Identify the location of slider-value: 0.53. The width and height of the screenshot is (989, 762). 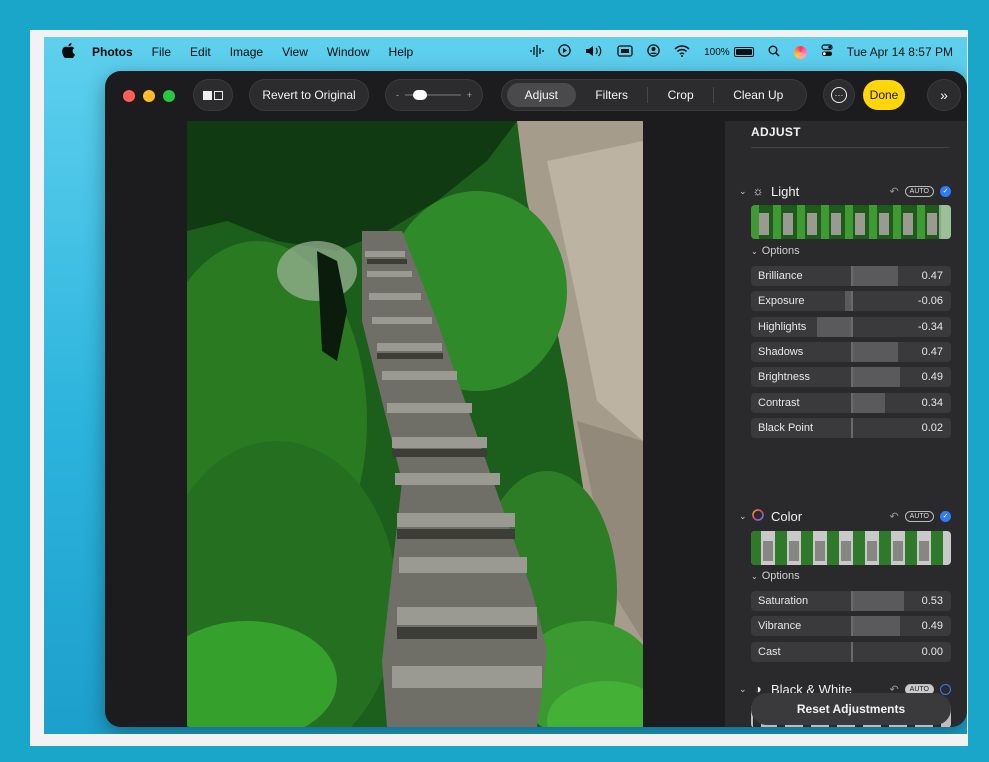
(932, 601).